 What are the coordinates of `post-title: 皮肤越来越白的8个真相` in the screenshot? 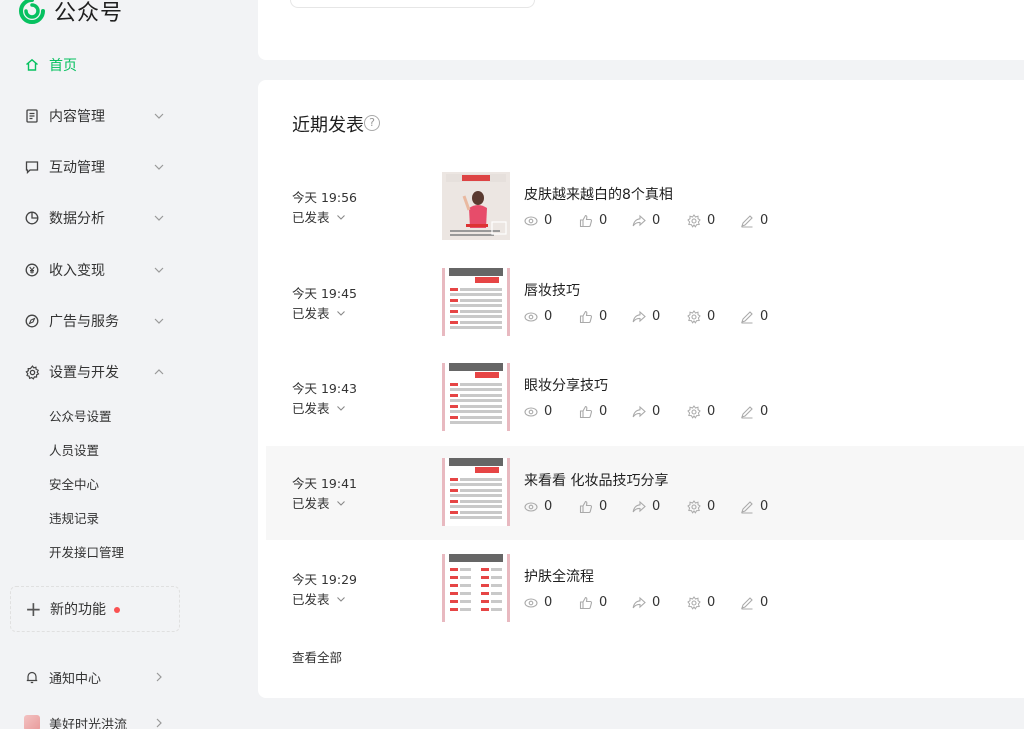 It's located at (598, 194).